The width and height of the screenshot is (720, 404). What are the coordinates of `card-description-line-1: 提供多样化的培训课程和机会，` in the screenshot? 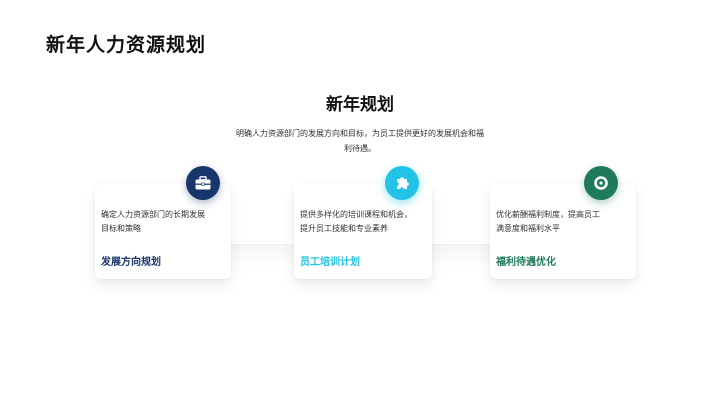 It's located at (356, 214).